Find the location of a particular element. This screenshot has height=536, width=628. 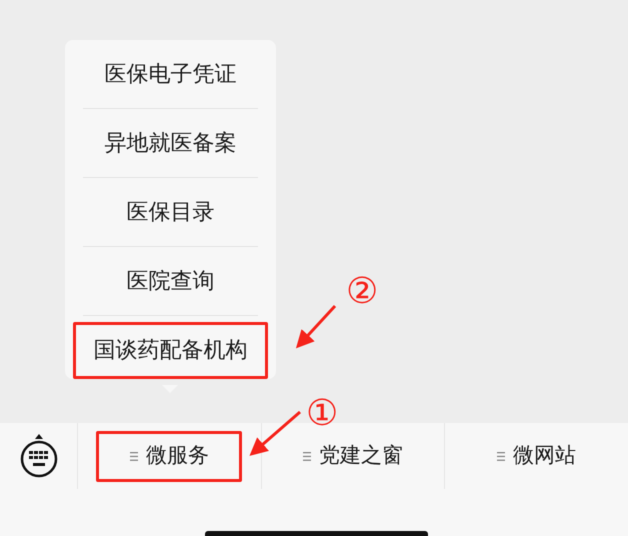

submenu-item: 医院查询 is located at coordinates (170, 281).